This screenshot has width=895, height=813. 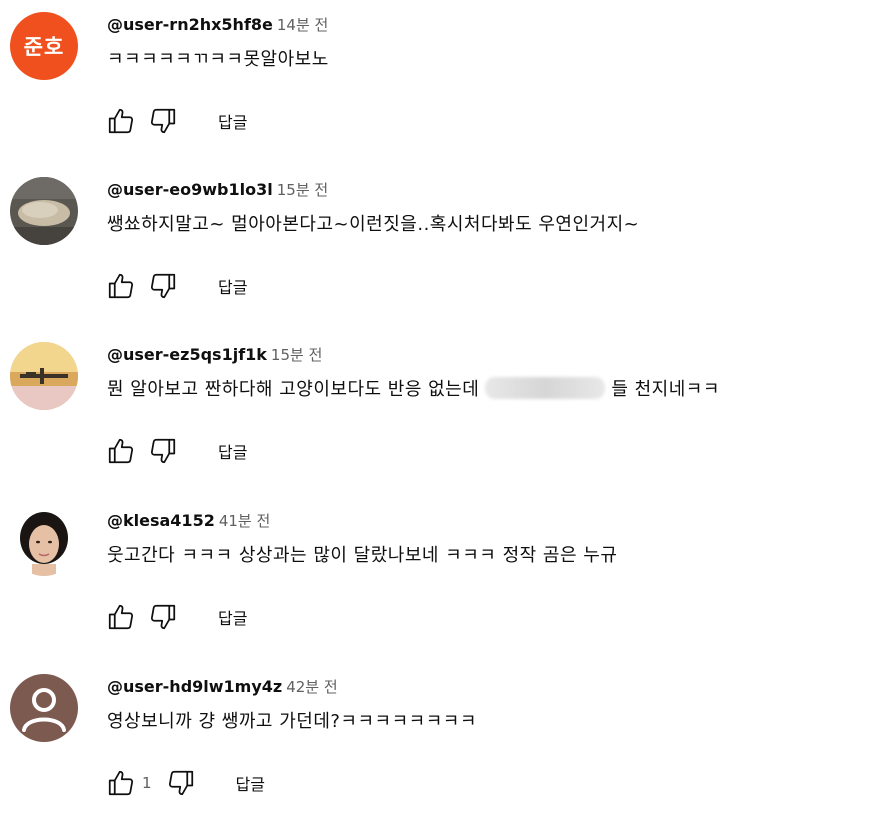 What do you see at coordinates (293, 389) in the screenshot?
I see `comment-text-part: 뭔 알아보고 짠하다해 고양이보다도 반응 없는데` at bounding box center [293, 389].